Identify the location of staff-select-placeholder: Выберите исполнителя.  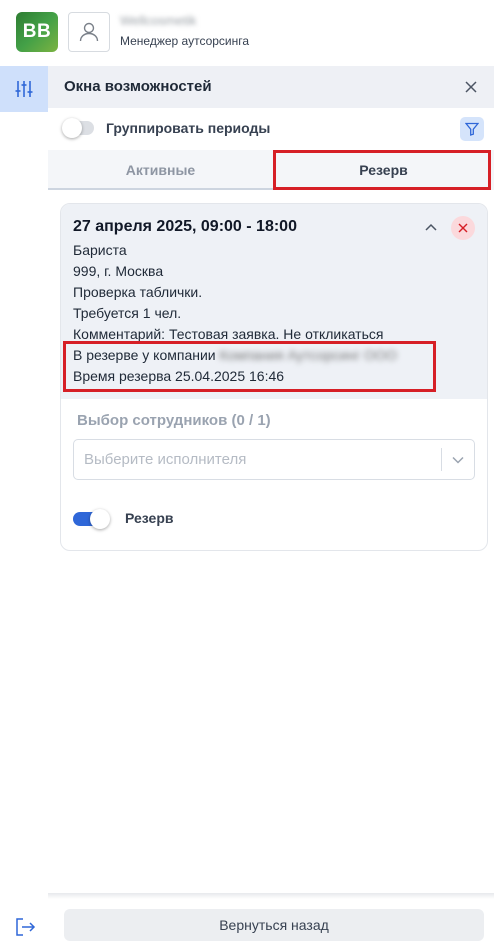
(165, 459).